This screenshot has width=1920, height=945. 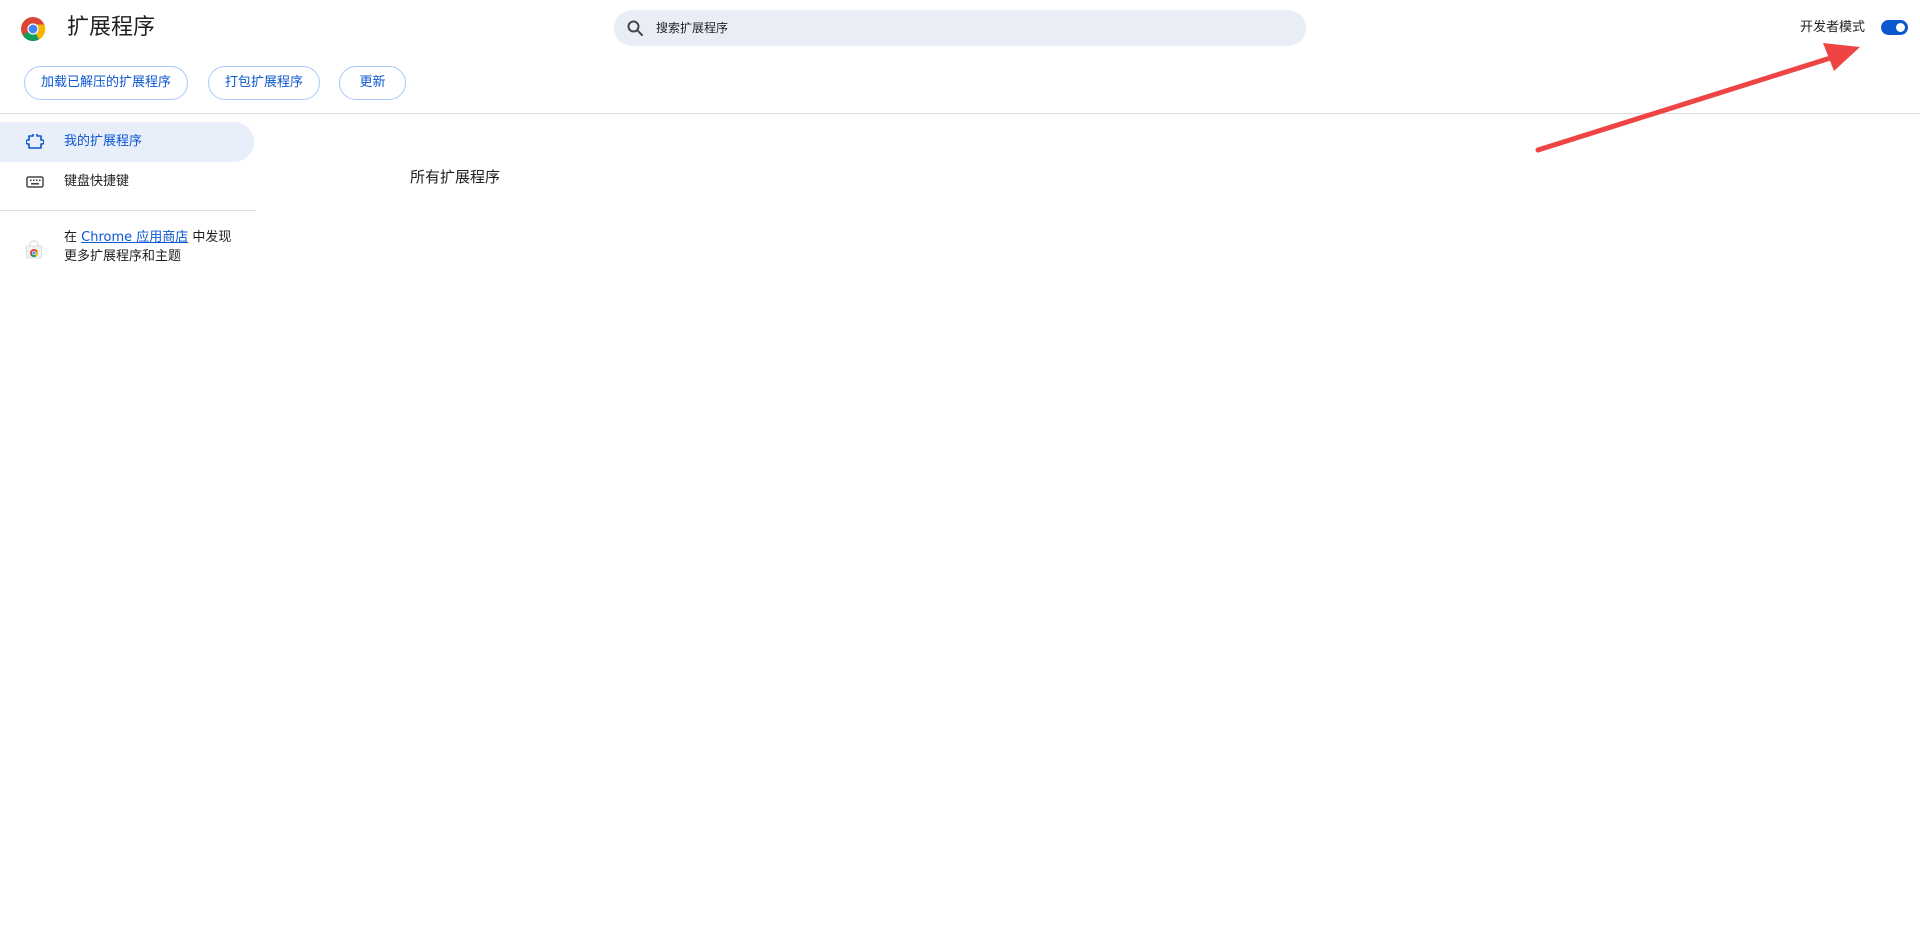 I want to click on keyboard-icon, so click(x=35, y=182).